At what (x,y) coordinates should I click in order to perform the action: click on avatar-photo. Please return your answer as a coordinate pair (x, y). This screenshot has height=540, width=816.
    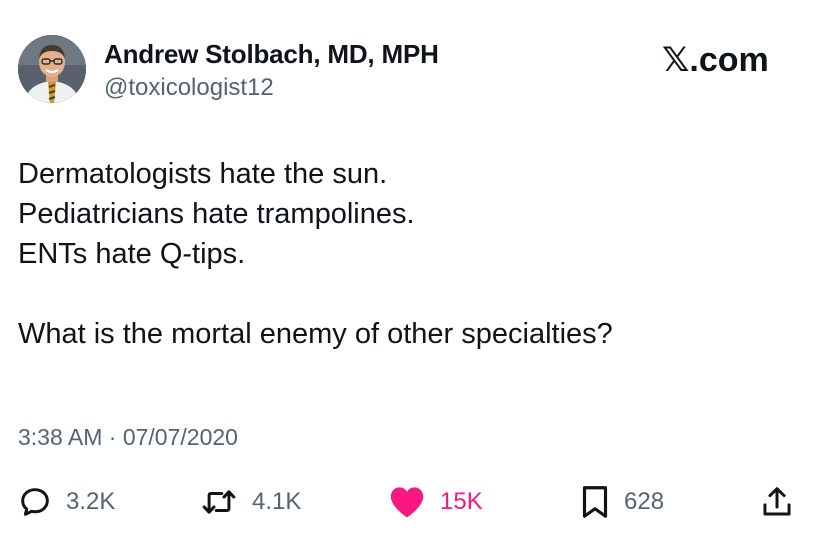
    Looking at the image, I should click on (52, 69).